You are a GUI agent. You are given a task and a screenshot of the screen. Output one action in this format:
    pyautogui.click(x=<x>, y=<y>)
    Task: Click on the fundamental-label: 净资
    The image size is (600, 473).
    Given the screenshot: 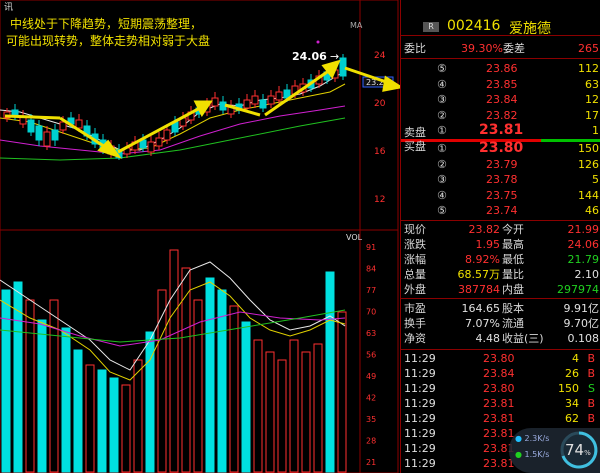 What is the action you would take?
    pyautogui.click(x=415, y=338)
    